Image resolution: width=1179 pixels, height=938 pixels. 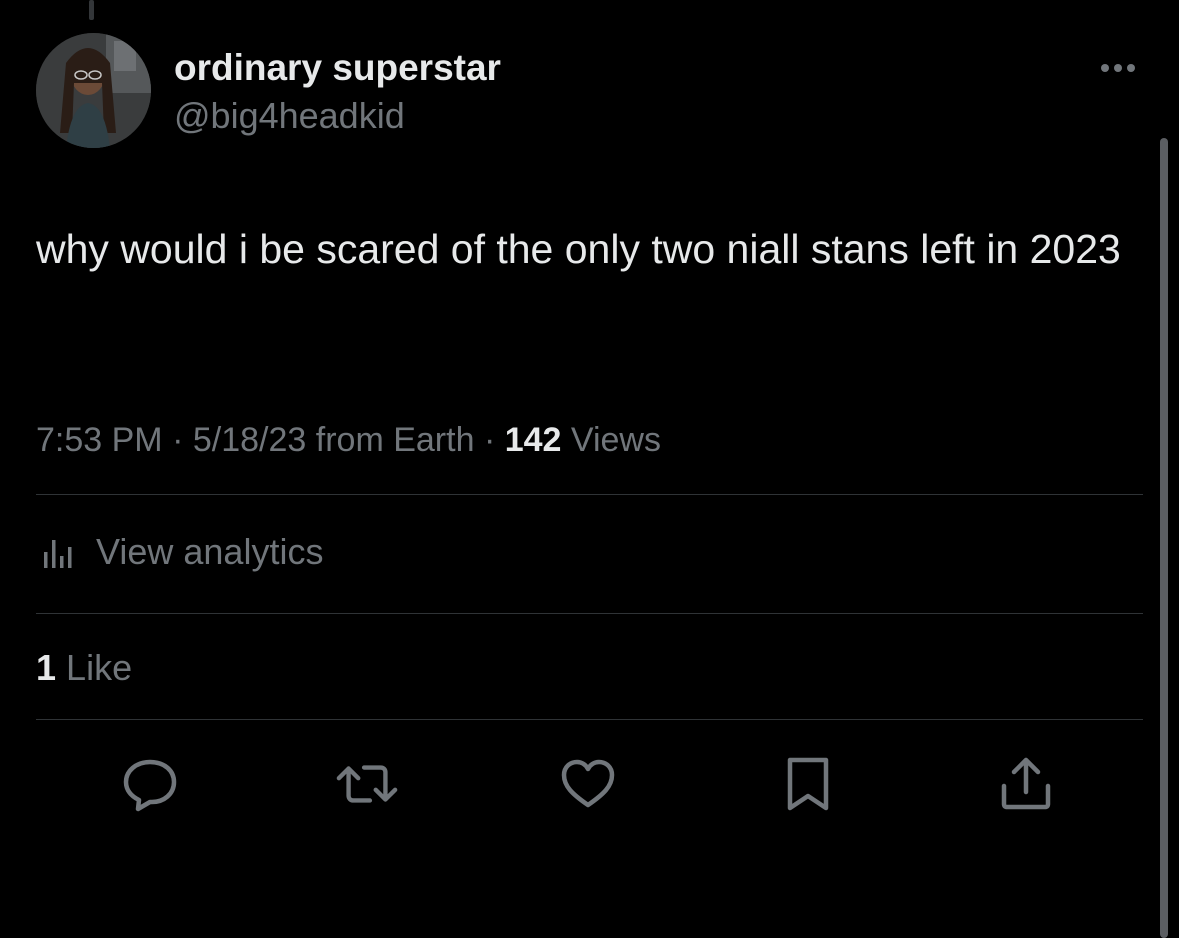 I want to click on avatar, so click(x=93, y=90).